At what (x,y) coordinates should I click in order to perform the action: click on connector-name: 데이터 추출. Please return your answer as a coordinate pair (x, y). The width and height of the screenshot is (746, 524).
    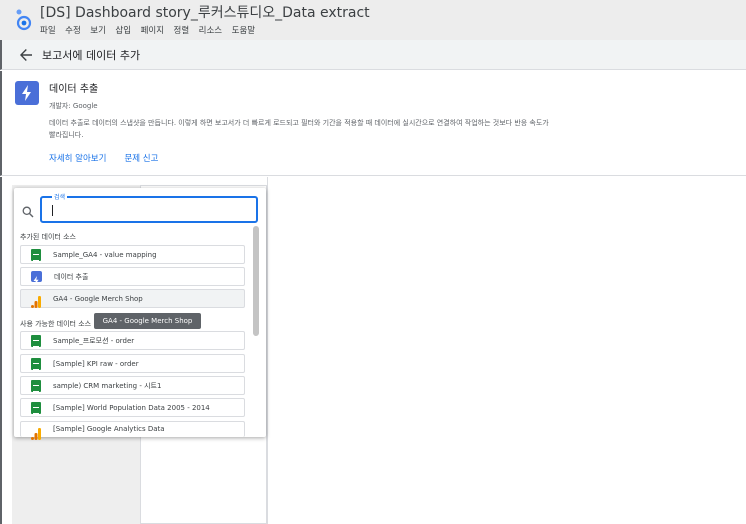
    Looking at the image, I should click on (74, 89).